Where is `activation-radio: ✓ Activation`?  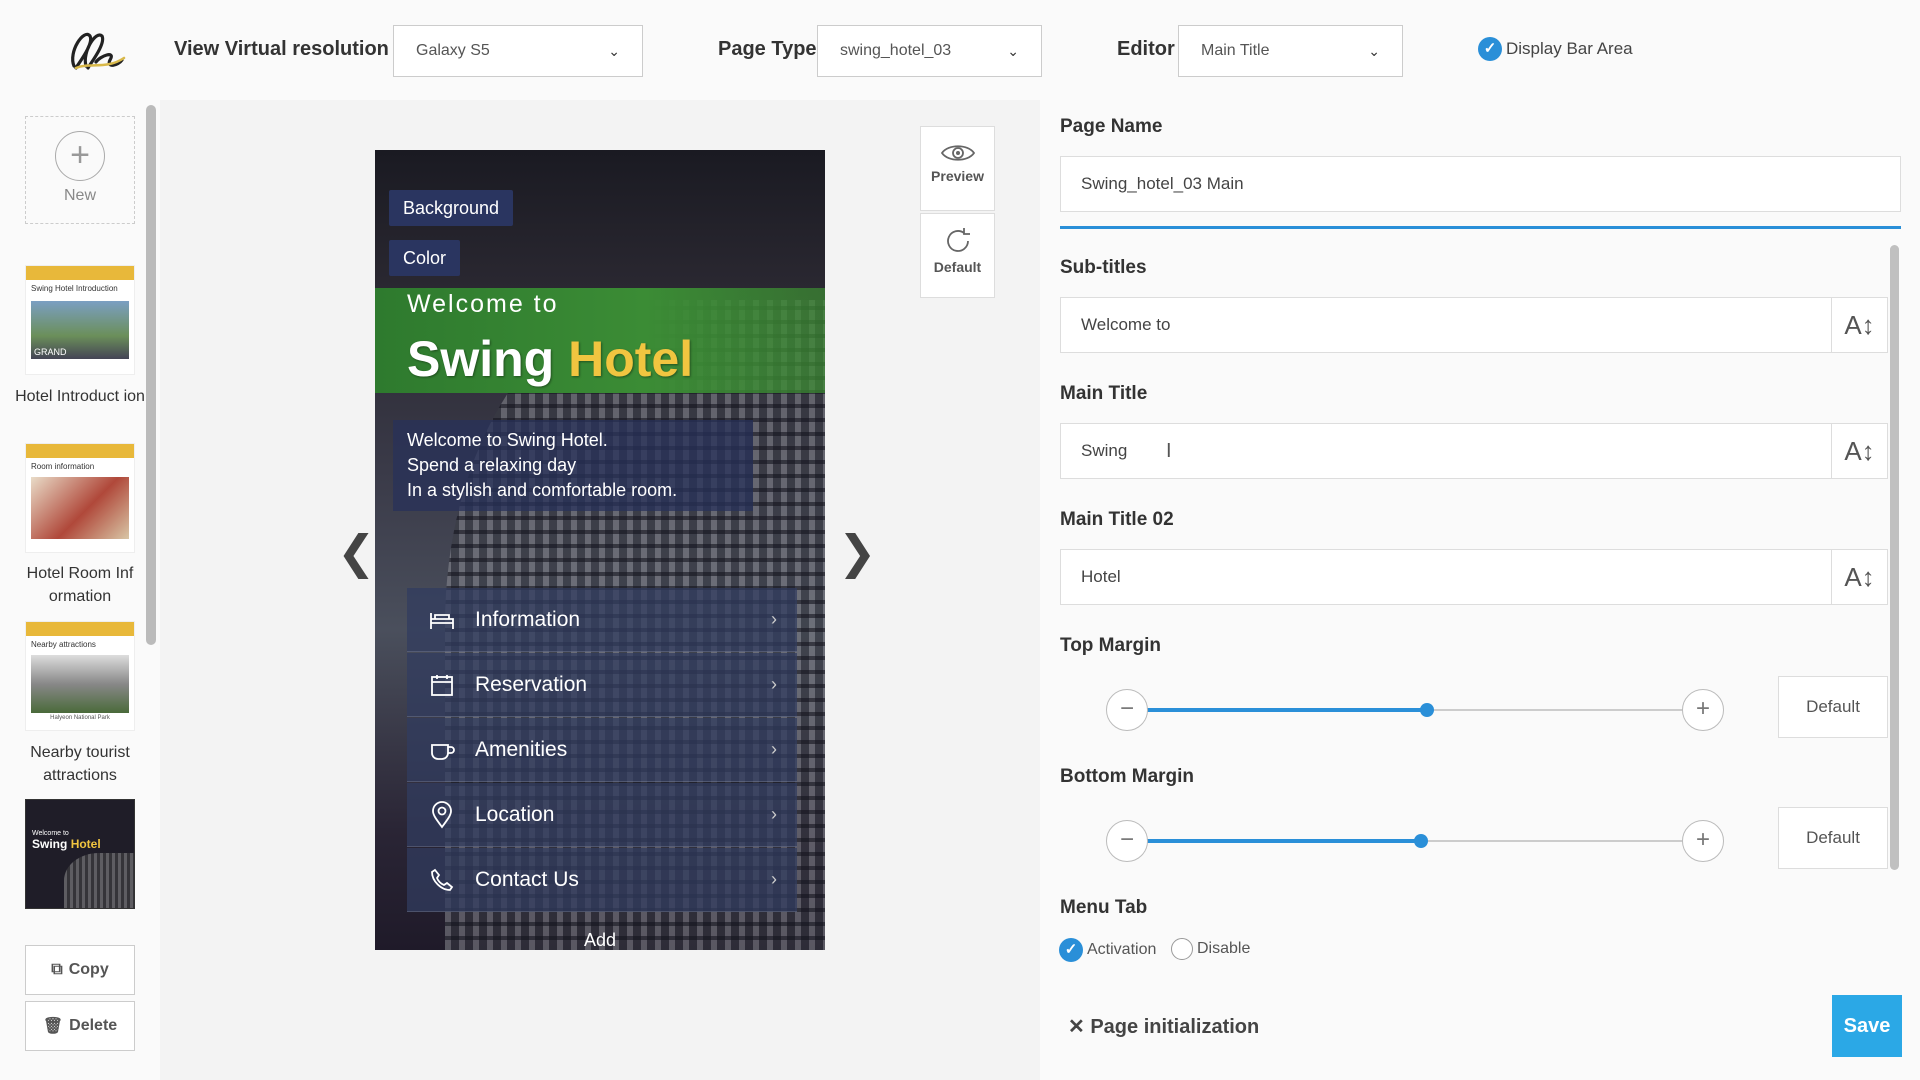
activation-radio: ✓ Activation is located at coordinates (1107, 950).